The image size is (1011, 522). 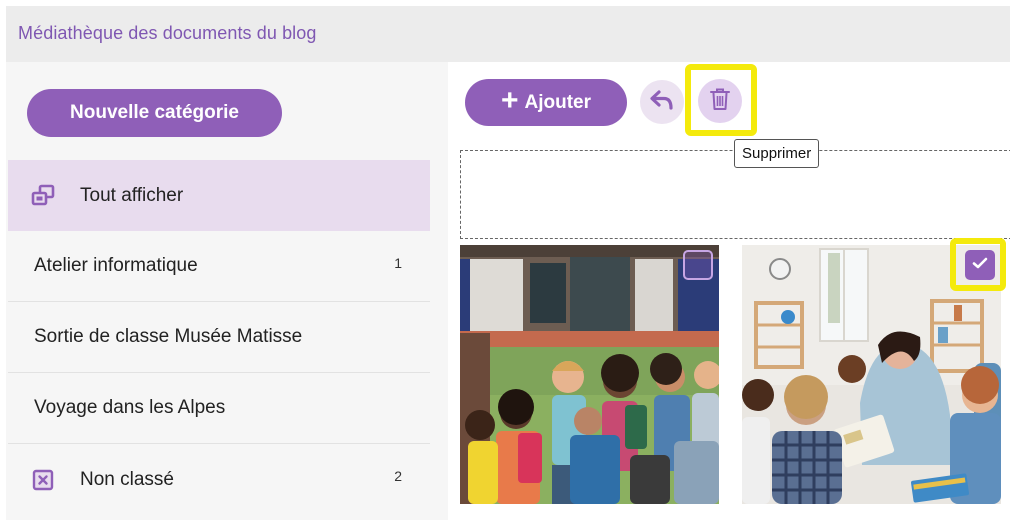 I want to click on media-thumbnail-schoolyard, so click(x=589, y=374).